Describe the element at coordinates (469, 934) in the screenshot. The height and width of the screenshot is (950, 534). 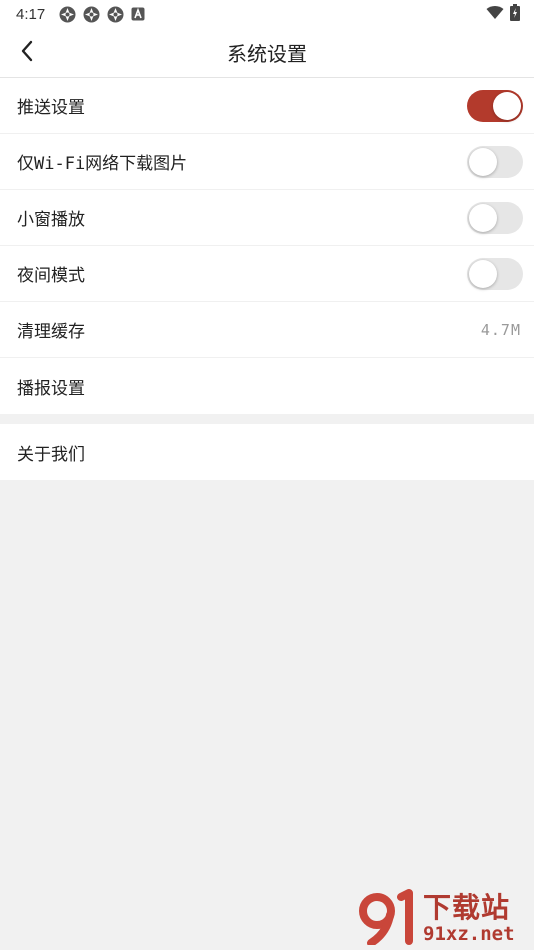
I see `watermark-url: 91xz.net` at that location.